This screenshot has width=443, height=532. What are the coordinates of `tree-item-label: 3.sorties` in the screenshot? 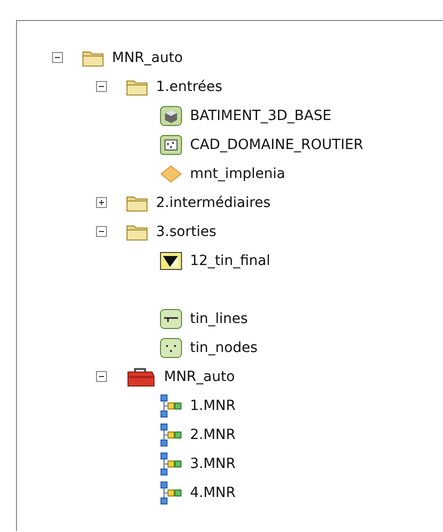 It's located at (186, 232).